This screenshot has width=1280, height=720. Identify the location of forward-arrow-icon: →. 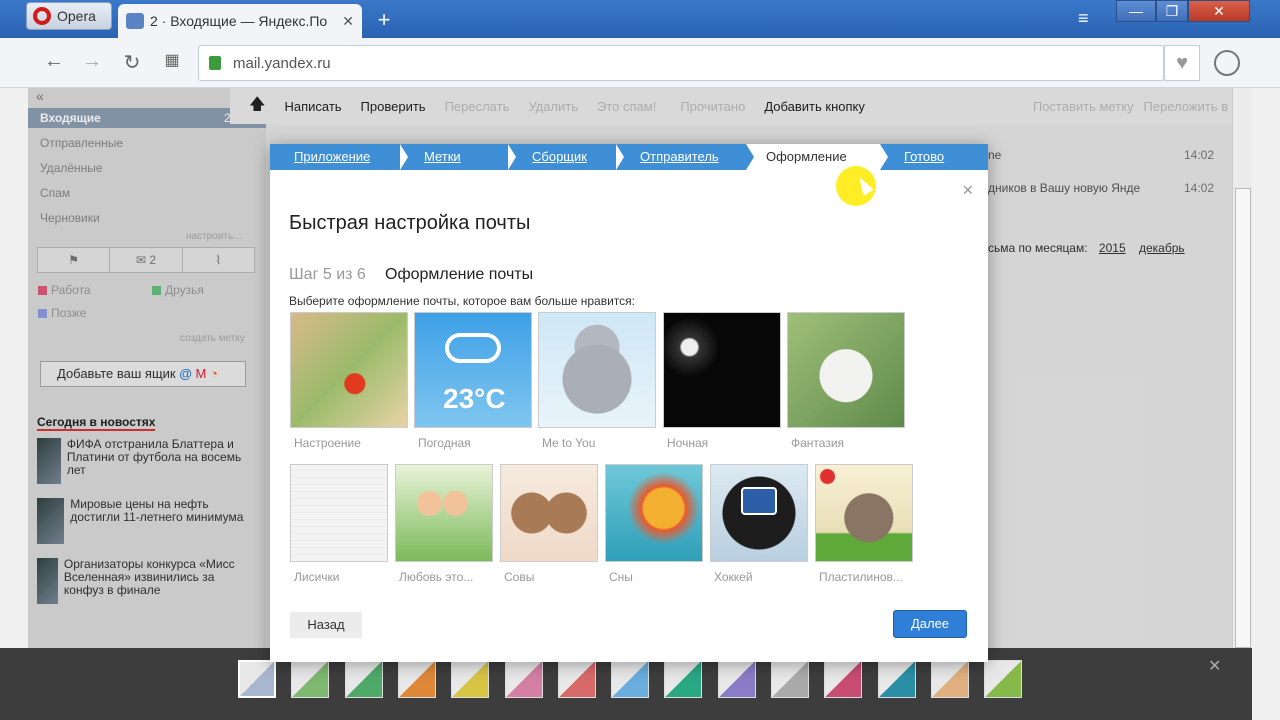
(92, 61).